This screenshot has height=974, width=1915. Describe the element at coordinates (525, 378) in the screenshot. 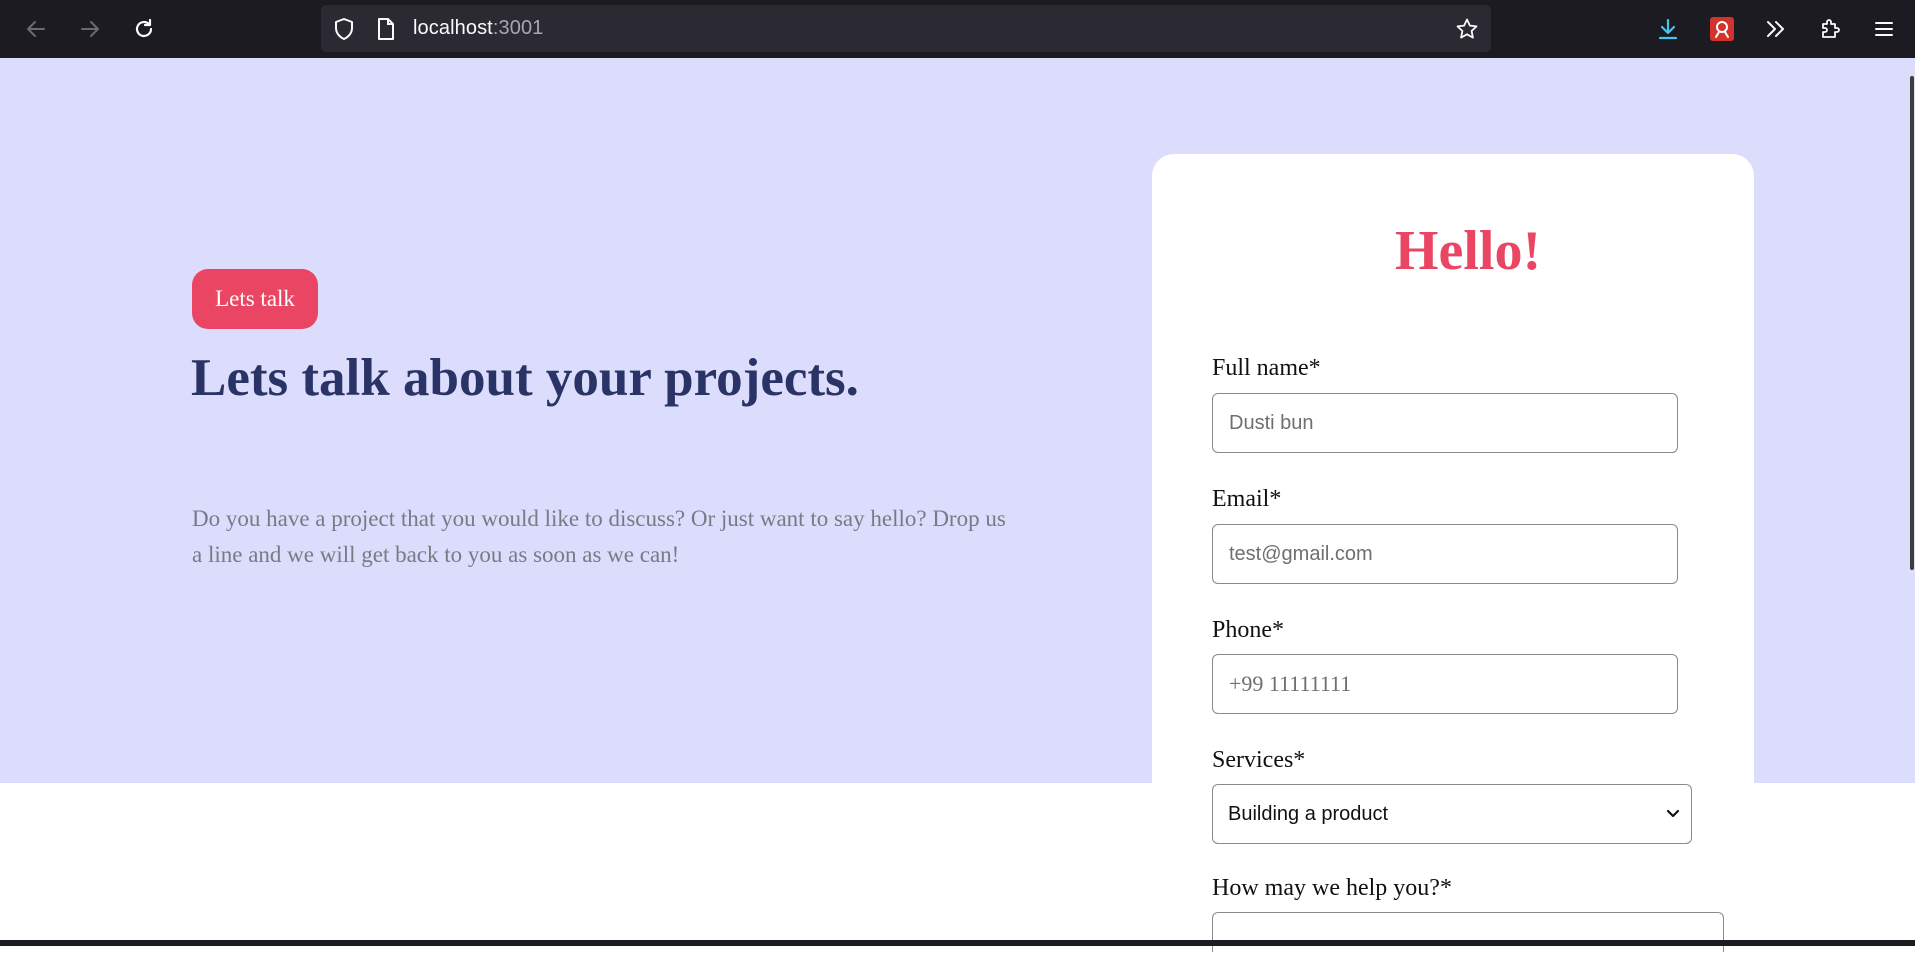

I see `hero-title: Lets talk about your projects.` at that location.